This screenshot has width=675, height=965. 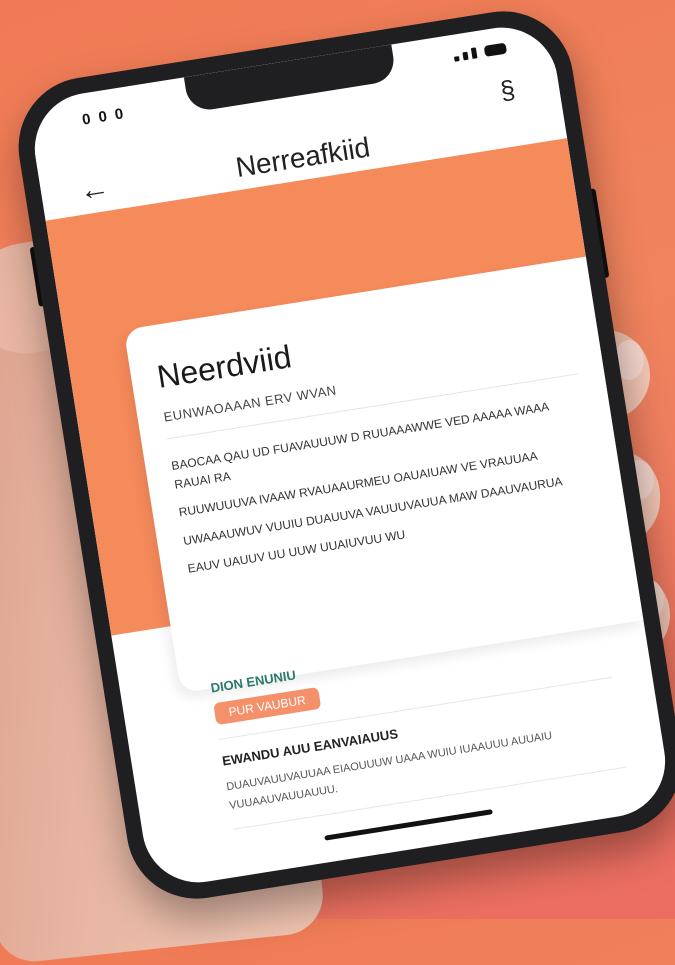 What do you see at coordinates (507, 90) in the screenshot?
I see `menu-icon: §` at bounding box center [507, 90].